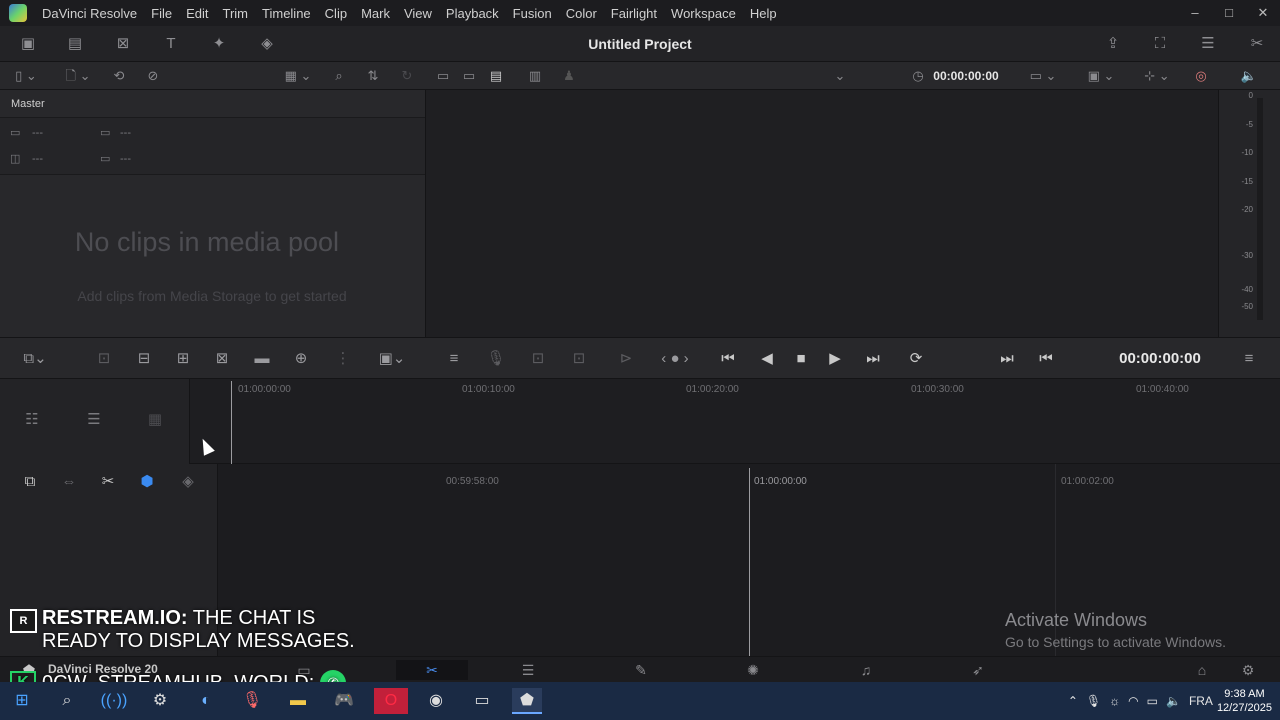 Image resolution: width=1280 pixels, height=720 pixels. What do you see at coordinates (89, 13) in the screenshot?
I see `menu-app: DaVinci Resolve` at bounding box center [89, 13].